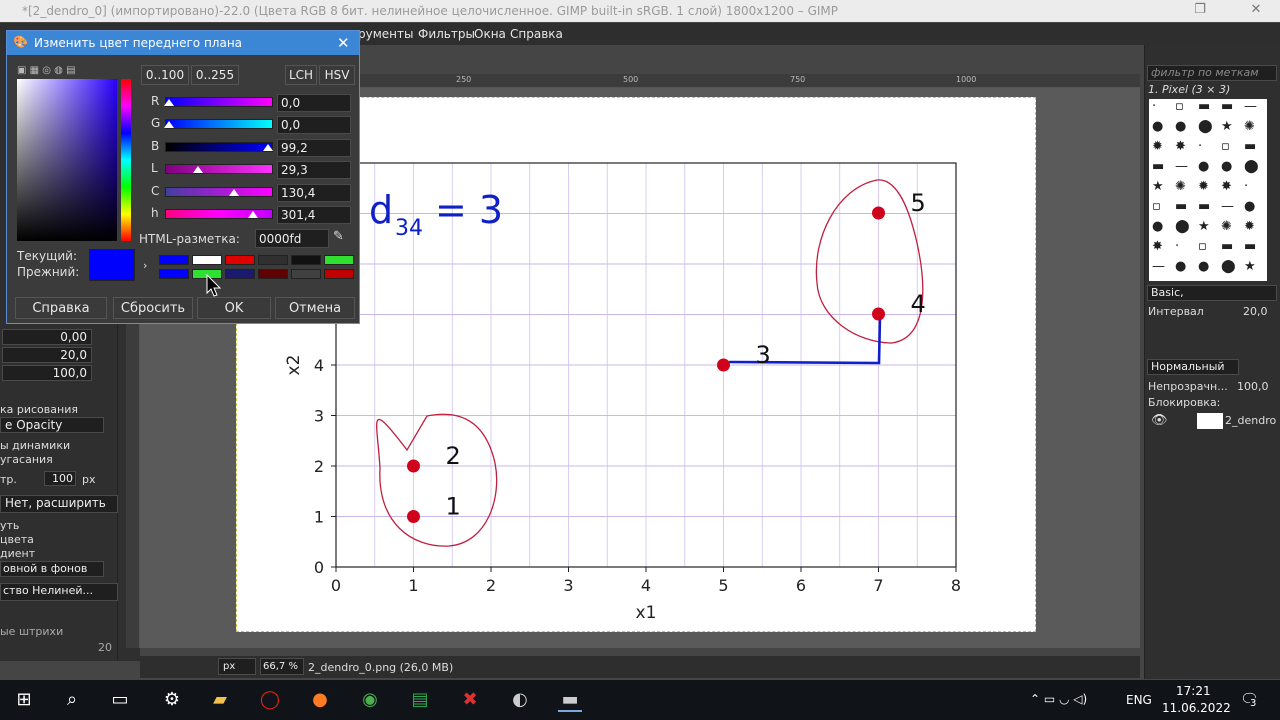 The width and height of the screenshot is (1280, 720). Describe the element at coordinates (52, 425) in the screenshot. I see `dynamics-field: e Opacity` at that location.